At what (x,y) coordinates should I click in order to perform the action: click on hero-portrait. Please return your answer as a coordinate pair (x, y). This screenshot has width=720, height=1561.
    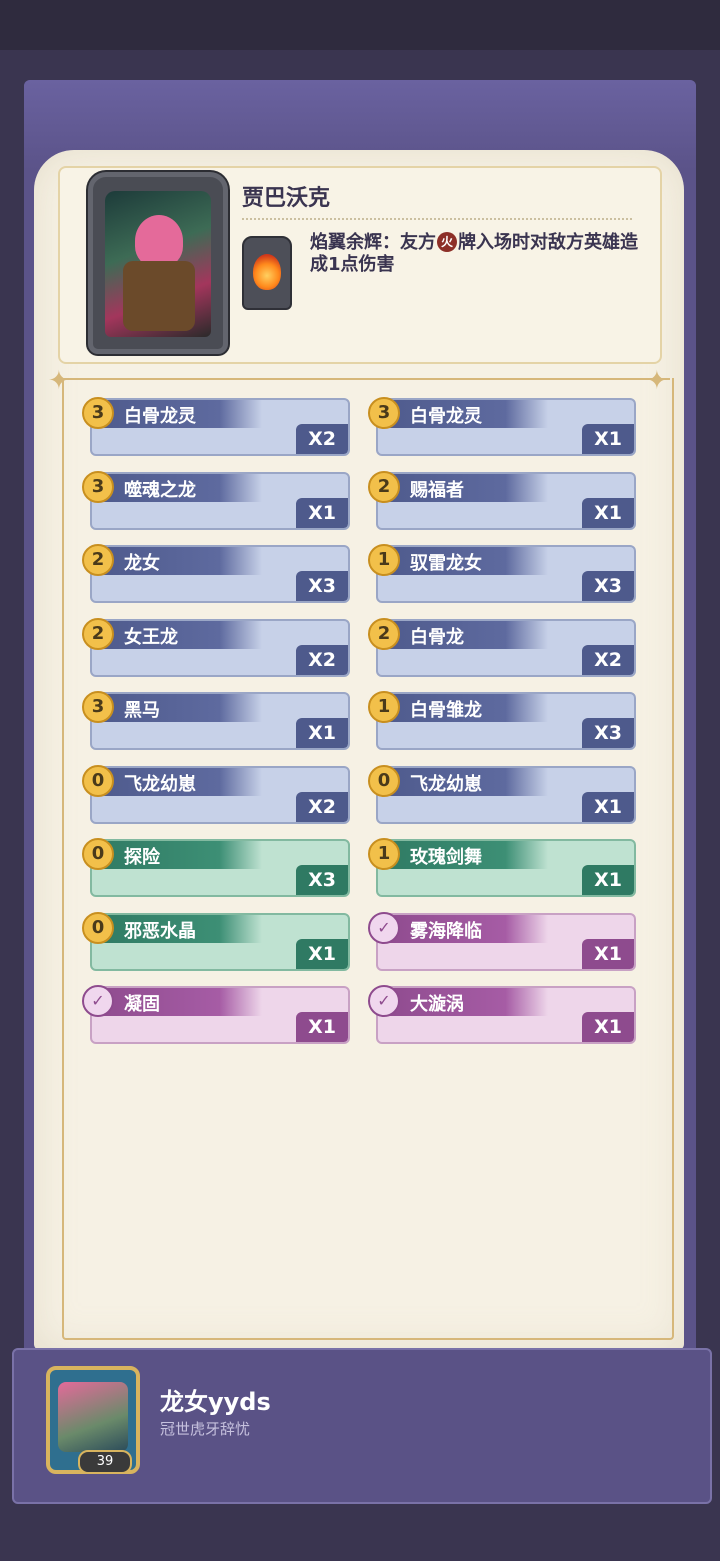
    Looking at the image, I should click on (158, 263).